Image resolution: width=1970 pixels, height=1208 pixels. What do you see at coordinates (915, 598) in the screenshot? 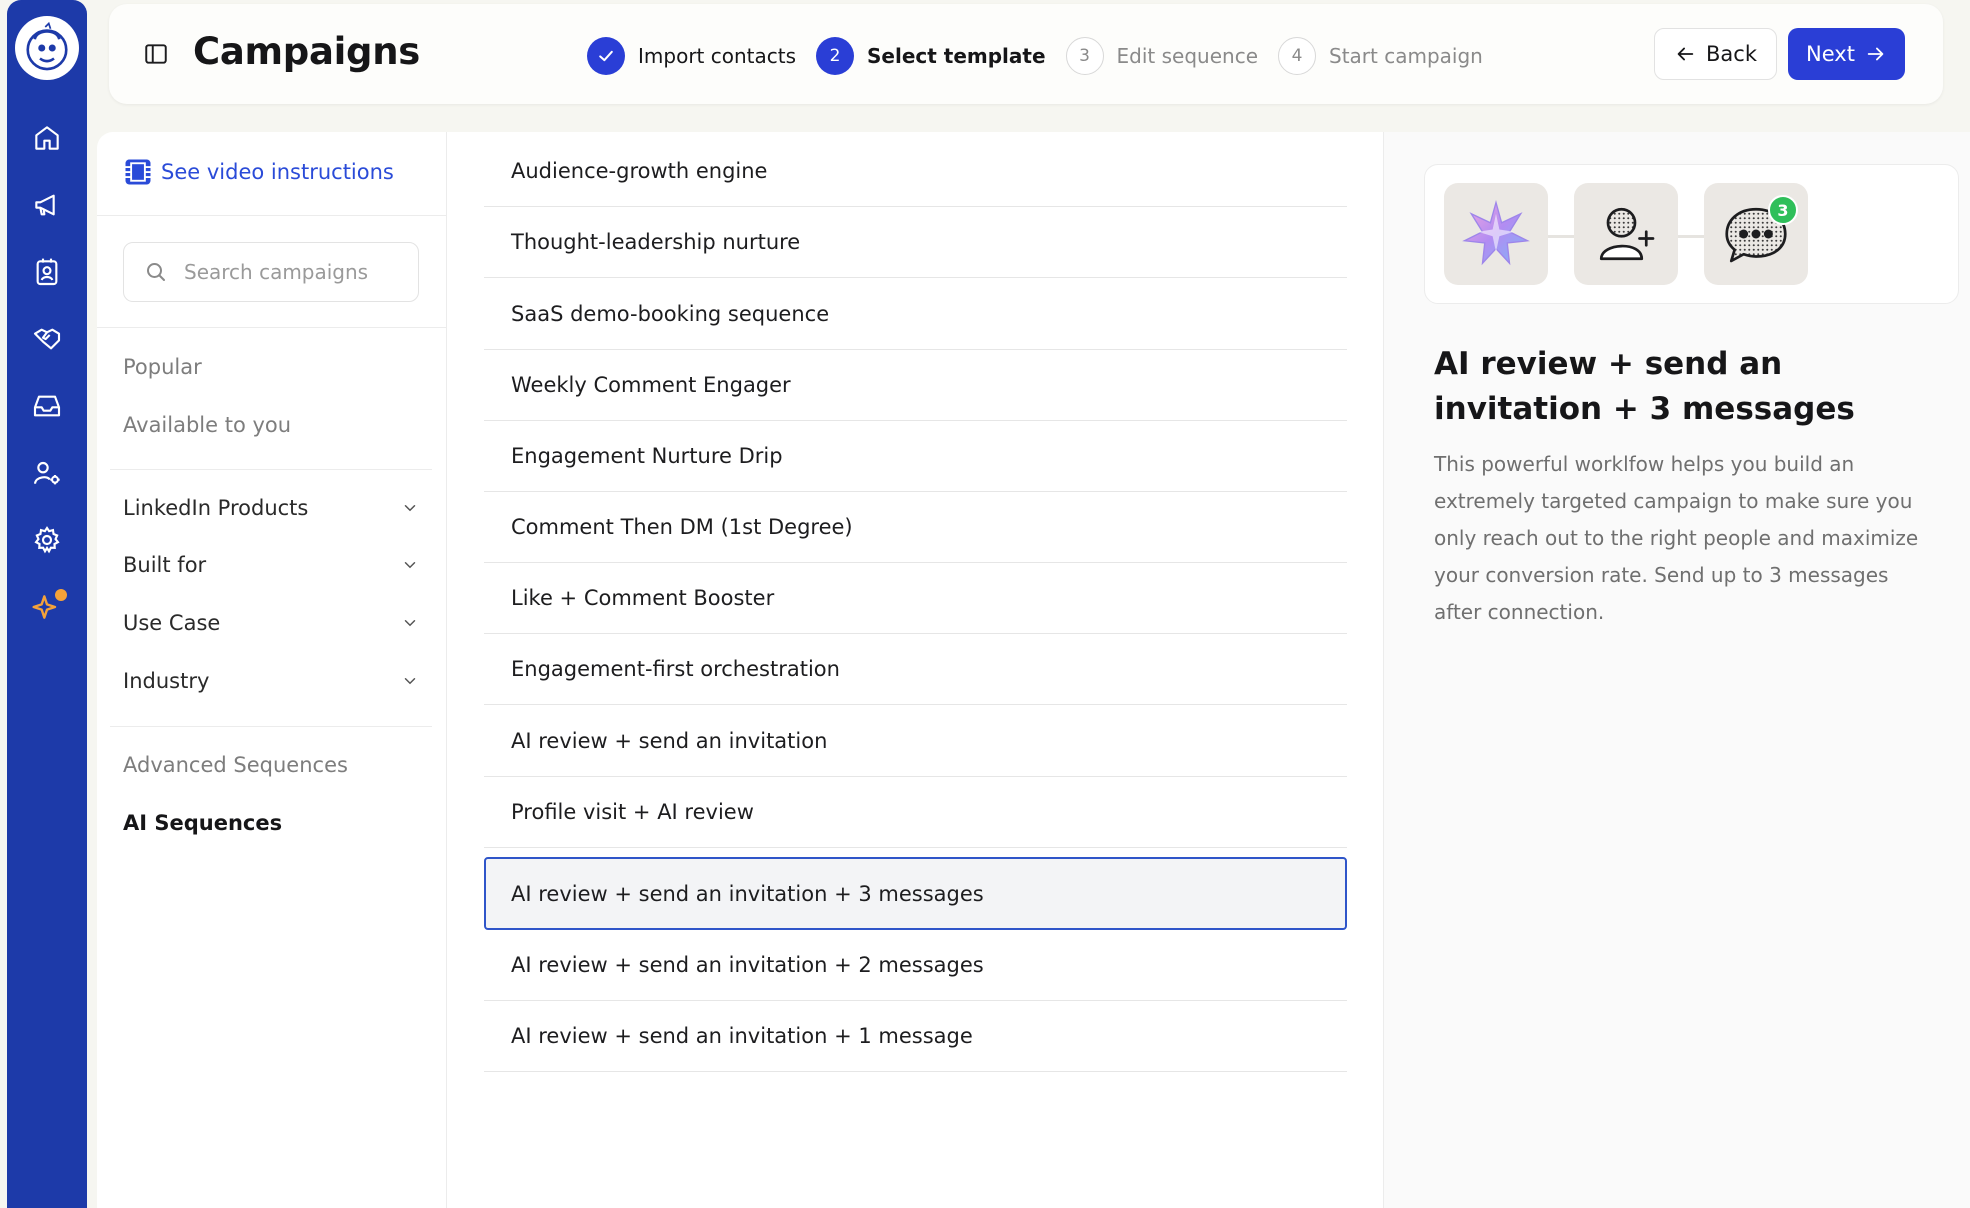
I see `template-row: Like + Comment Booster` at bounding box center [915, 598].